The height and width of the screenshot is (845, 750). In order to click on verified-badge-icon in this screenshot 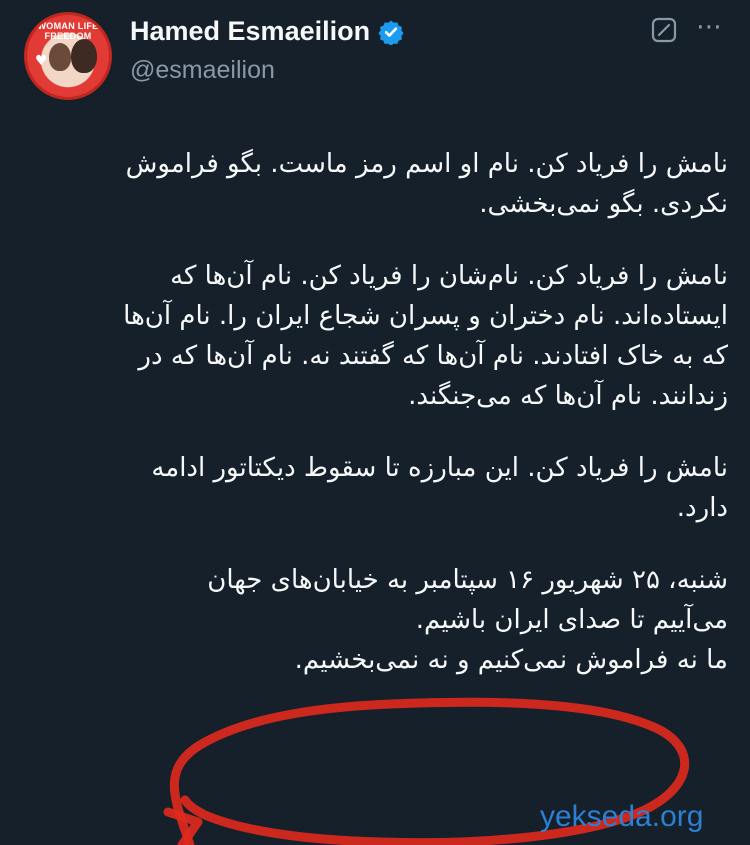, I will do `click(391, 32)`.